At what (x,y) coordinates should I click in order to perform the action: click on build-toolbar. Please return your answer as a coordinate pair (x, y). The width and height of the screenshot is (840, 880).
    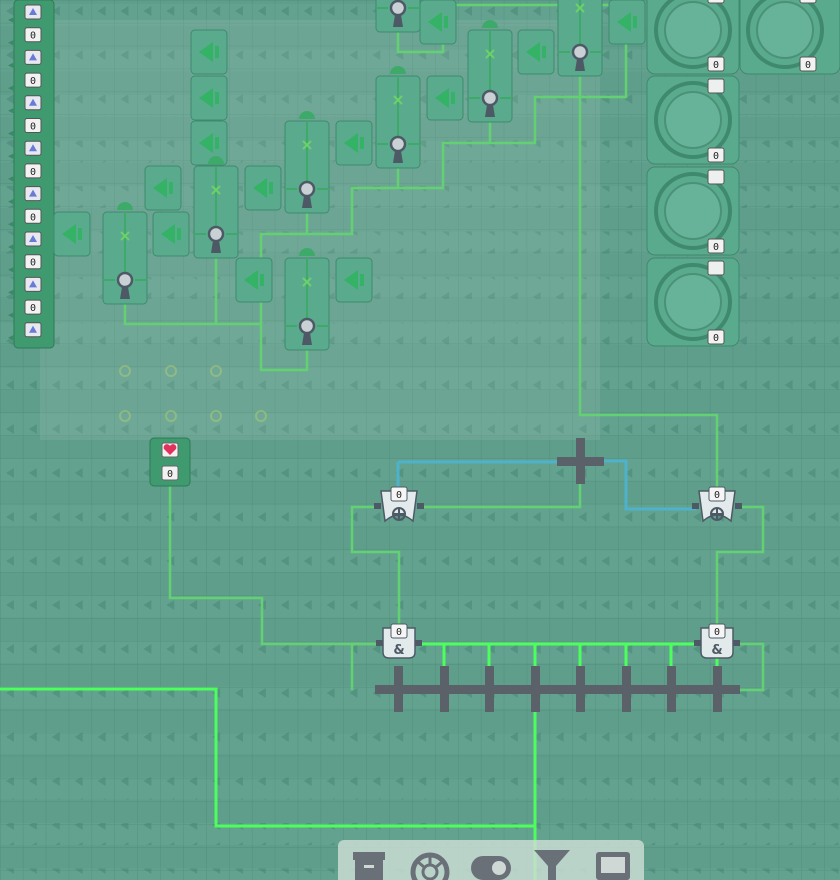
    Looking at the image, I should click on (491, 860).